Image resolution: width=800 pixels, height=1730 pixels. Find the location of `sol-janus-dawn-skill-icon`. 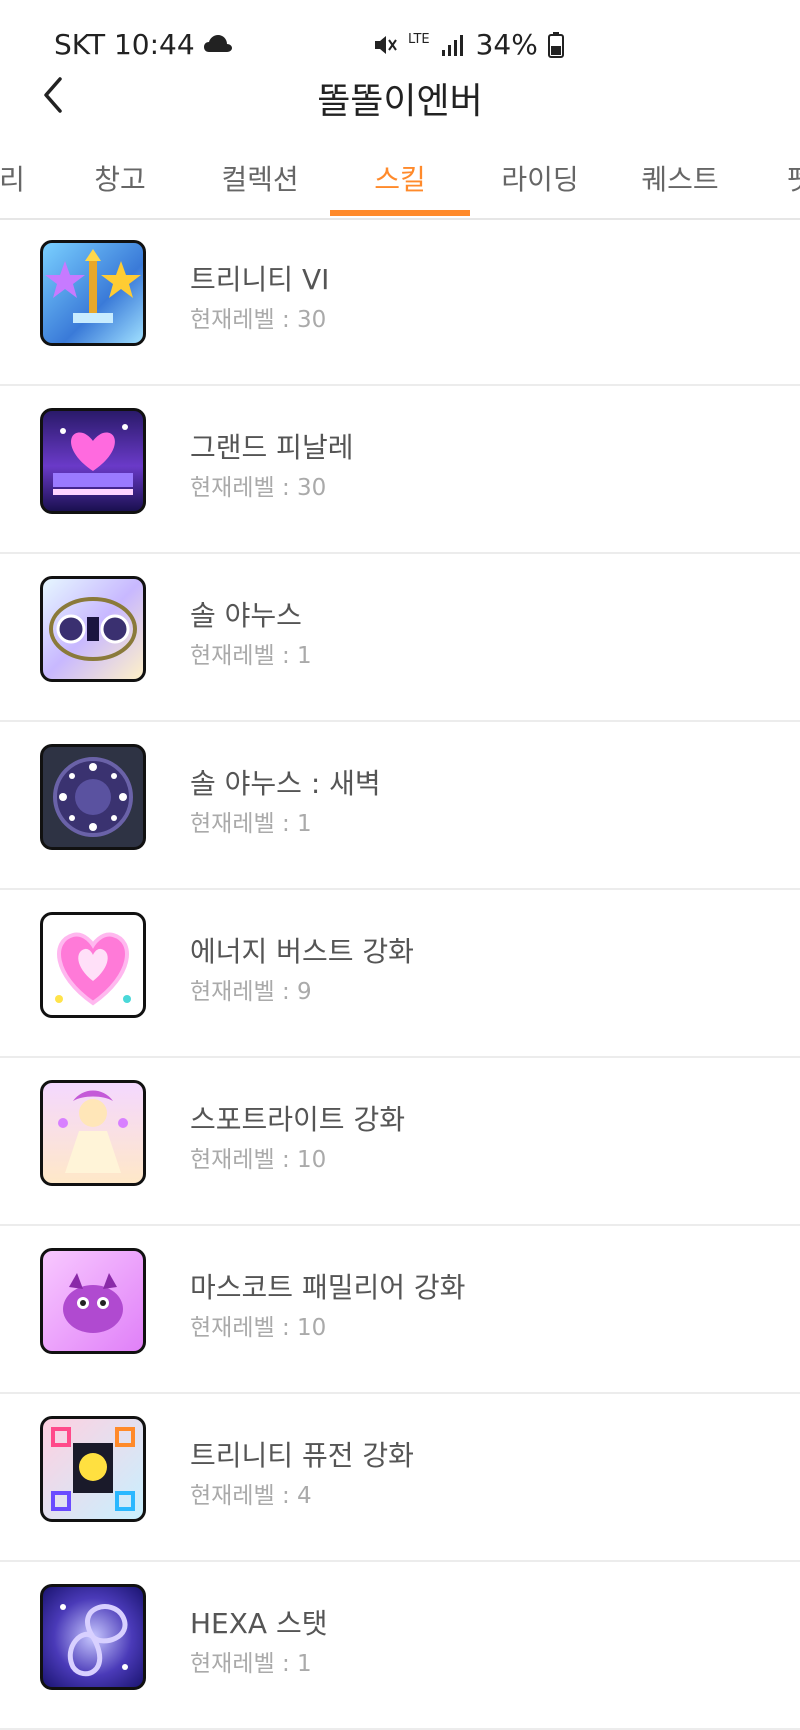

sol-janus-dawn-skill-icon is located at coordinates (93, 797).